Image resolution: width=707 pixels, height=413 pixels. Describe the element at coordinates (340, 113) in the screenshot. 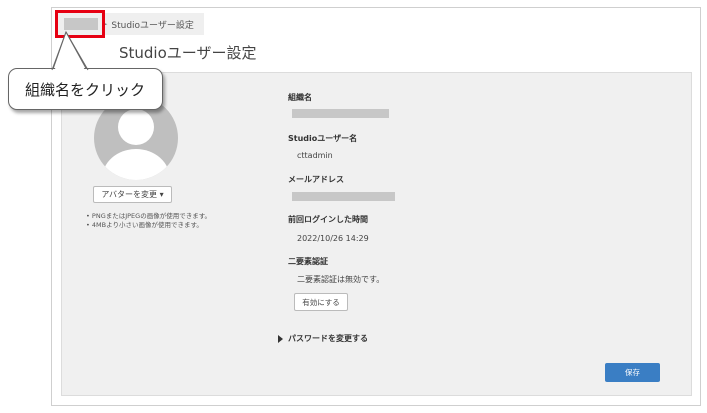

I see `org-name-value-redacted` at that location.